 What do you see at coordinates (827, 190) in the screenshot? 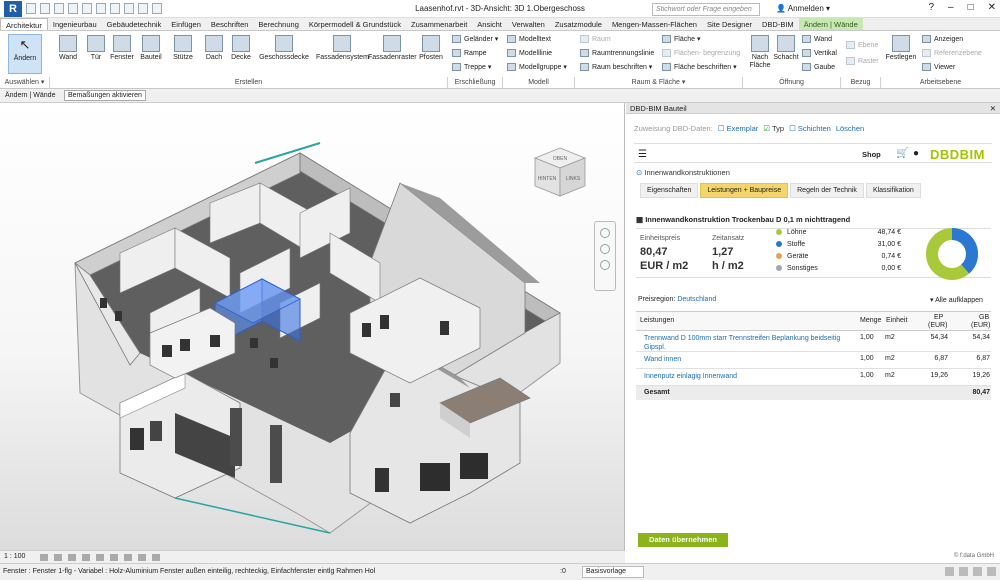
I see `tab-regeln: Regeln der Technik` at bounding box center [827, 190].